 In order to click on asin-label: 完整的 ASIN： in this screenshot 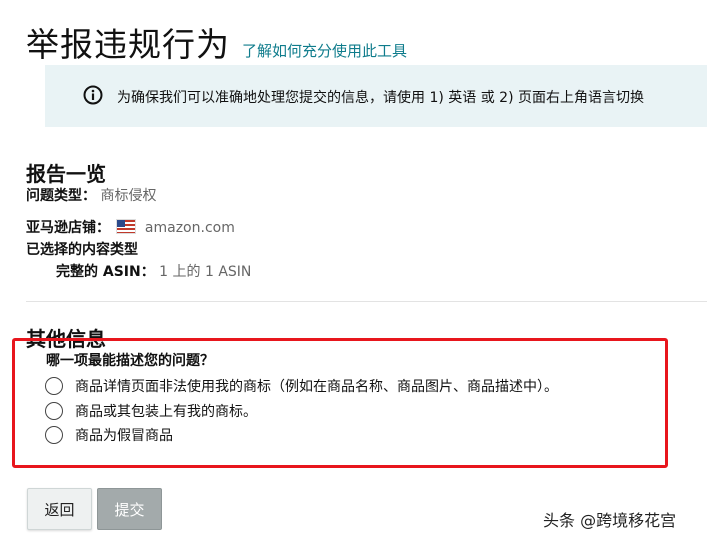, I will do `click(105, 272)`.